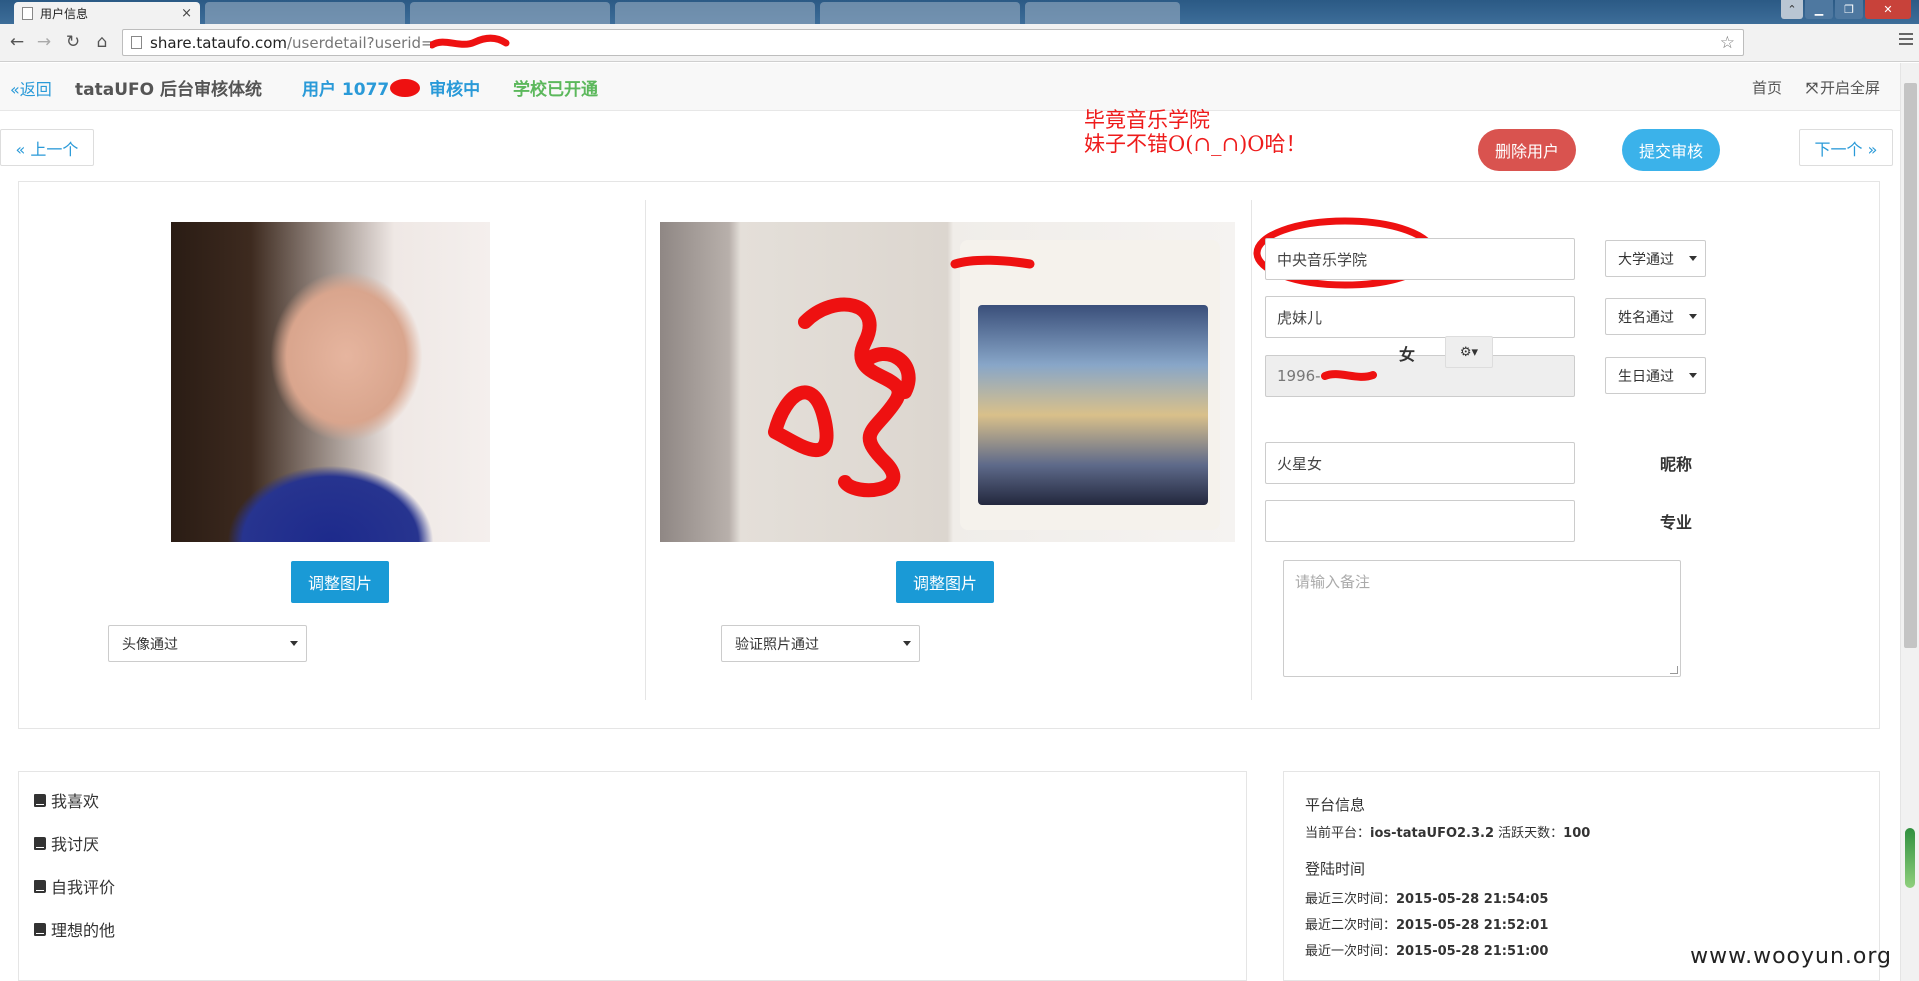 The width and height of the screenshot is (1919, 981). Describe the element at coordinates (1426, 923) in the screenshot. I see `login-line: 最近二次时间：2015-05-28 21:52:01` at that location.